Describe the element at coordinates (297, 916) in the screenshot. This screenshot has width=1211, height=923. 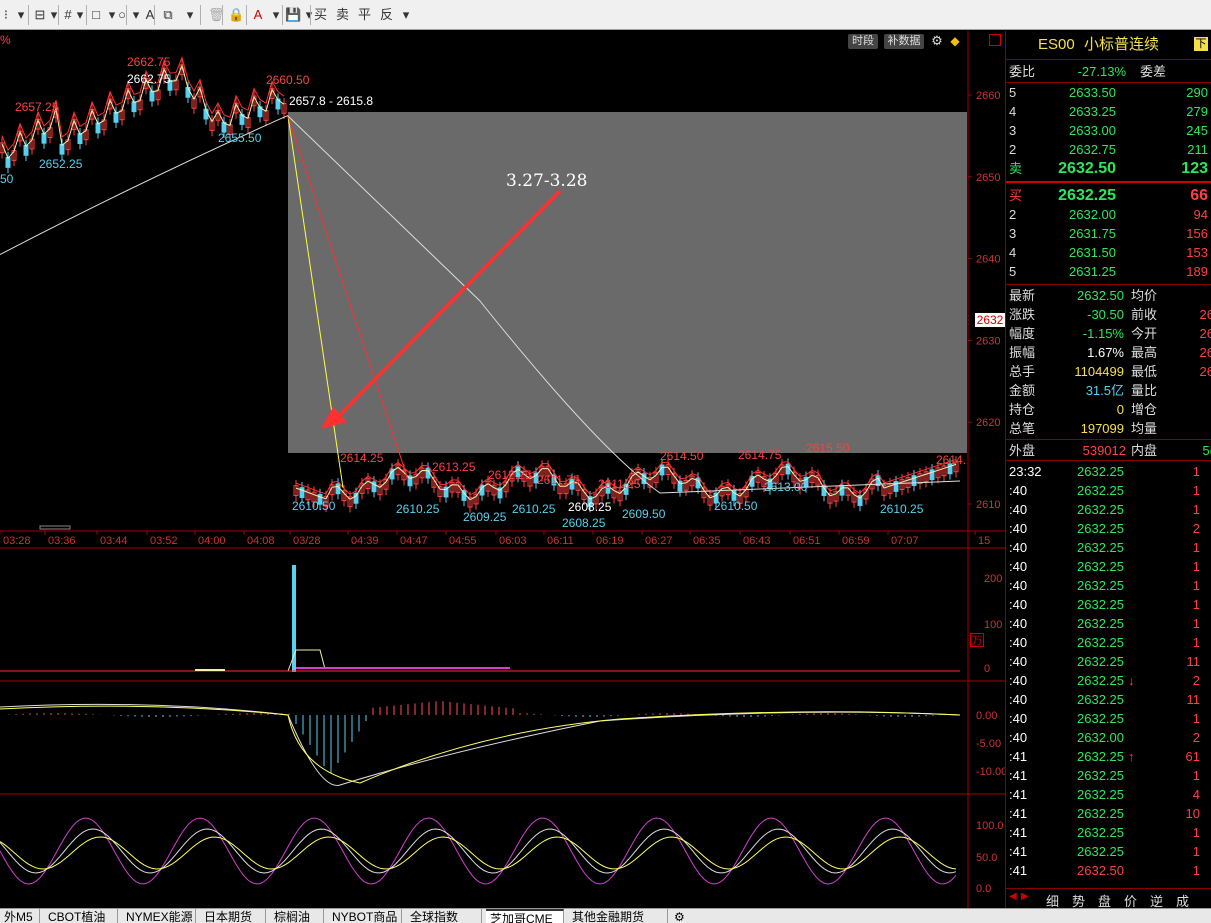
I see `market-tab: 棕榈油` at that location.